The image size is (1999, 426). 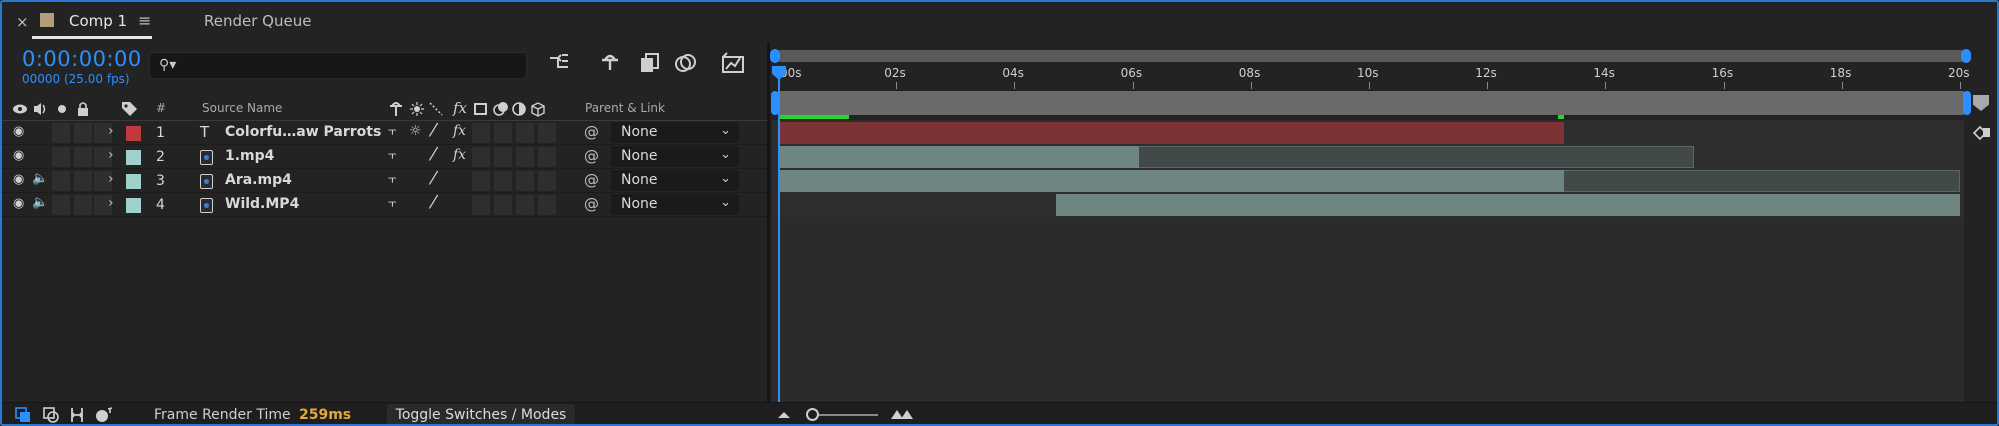 What do you see at coordinates (779, 234) in the screenshot?
I see `current-time-indicator` at bounding box center [779, 234].